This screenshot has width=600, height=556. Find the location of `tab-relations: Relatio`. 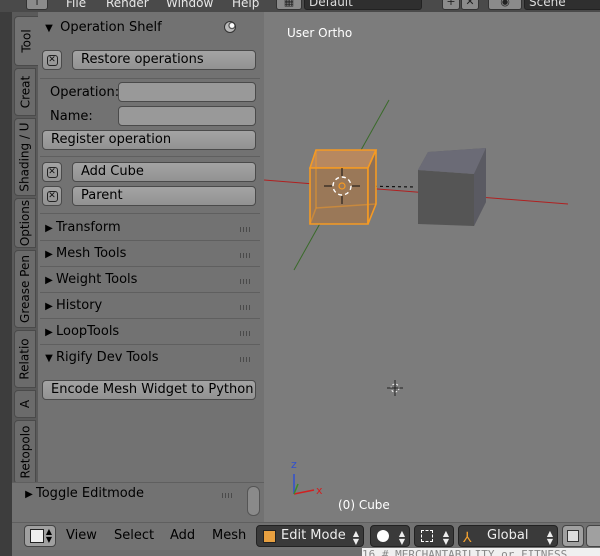

tab-relations: Relatio is located at coordinates (25, 359).